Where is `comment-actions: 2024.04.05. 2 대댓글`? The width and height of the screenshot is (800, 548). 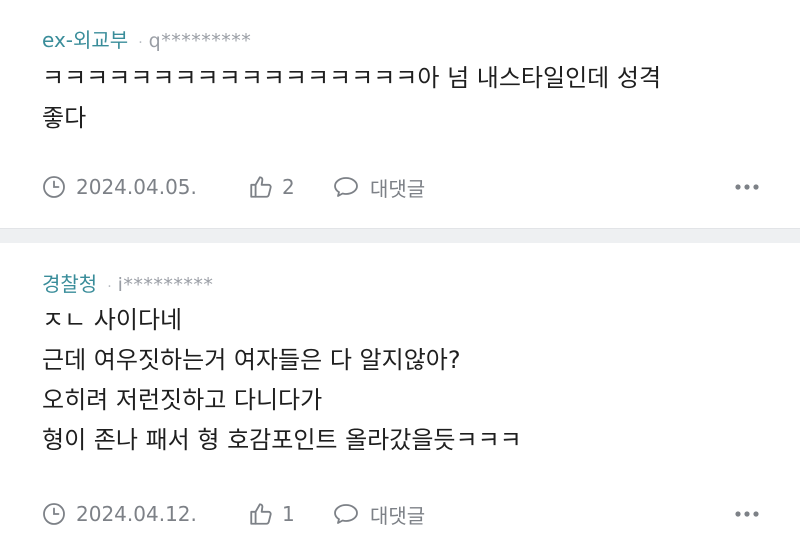
comment-actions: 2024.04.05. 2 대댓글 is located at coordinates (401, 187).